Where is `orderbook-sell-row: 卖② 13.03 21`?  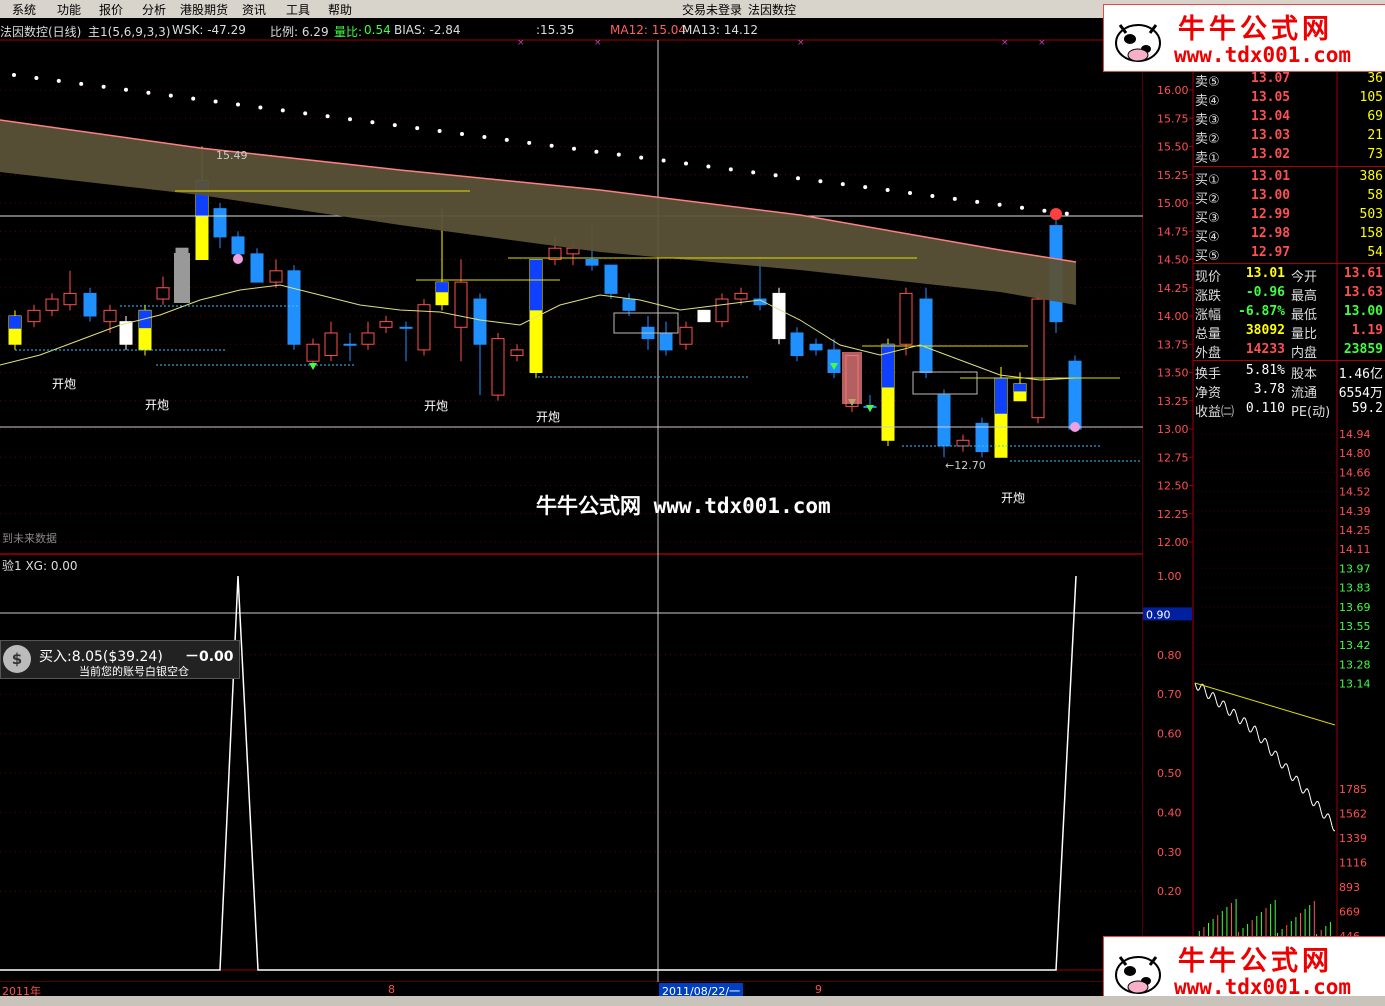
orderbook-sell-row: 卖② 13.03 21 is located at coordinates (1289, 137).